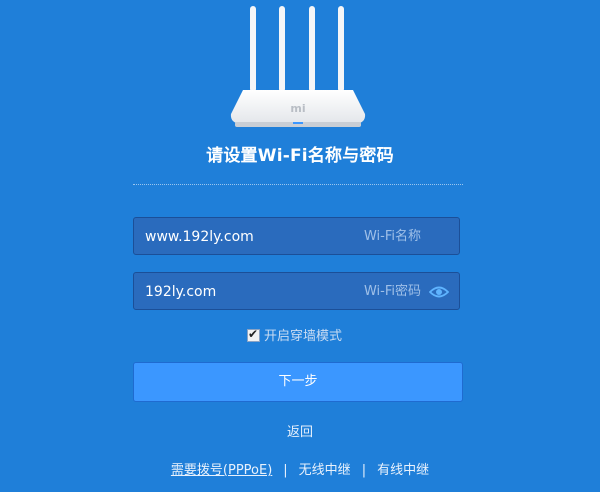 This screenshot has height=492, width=600. Describe the element at coordinates (300, 430) in the screenshot. I see `back-link: 返回` at that location.